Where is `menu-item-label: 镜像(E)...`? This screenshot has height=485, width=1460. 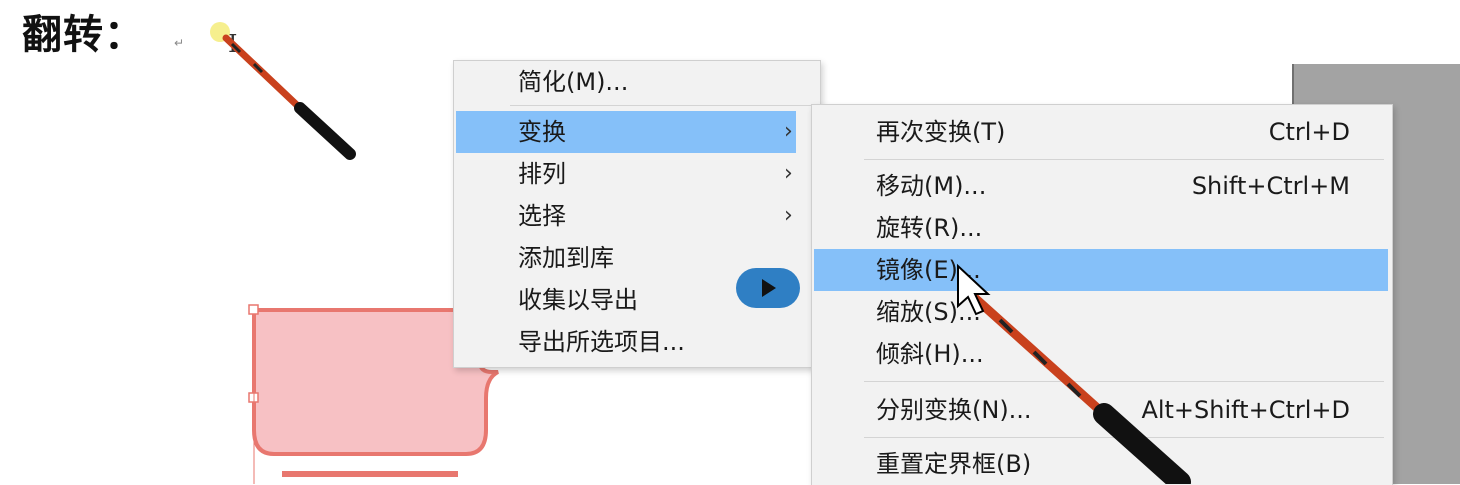 menu-item-label: 镜像(E)... is located at coordinates (928, 270).